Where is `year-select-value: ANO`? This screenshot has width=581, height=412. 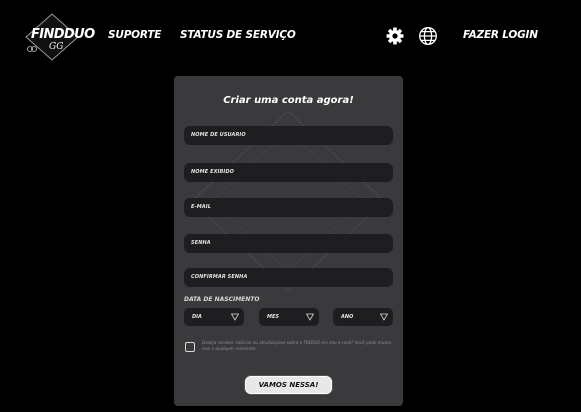 year-select-value: ANO is located at coordinates (347, 317).